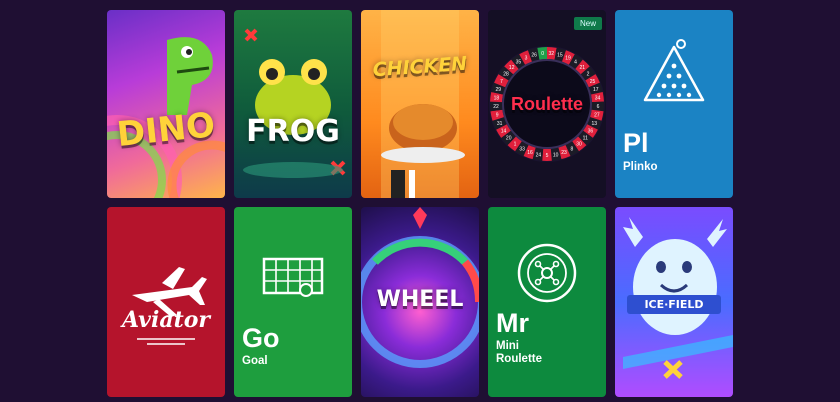 The width and height of the screenshot is (840, 402). Describe the element at coordinates (552, 54) in the screenshot. I see `roulette-number: 32` at that location.